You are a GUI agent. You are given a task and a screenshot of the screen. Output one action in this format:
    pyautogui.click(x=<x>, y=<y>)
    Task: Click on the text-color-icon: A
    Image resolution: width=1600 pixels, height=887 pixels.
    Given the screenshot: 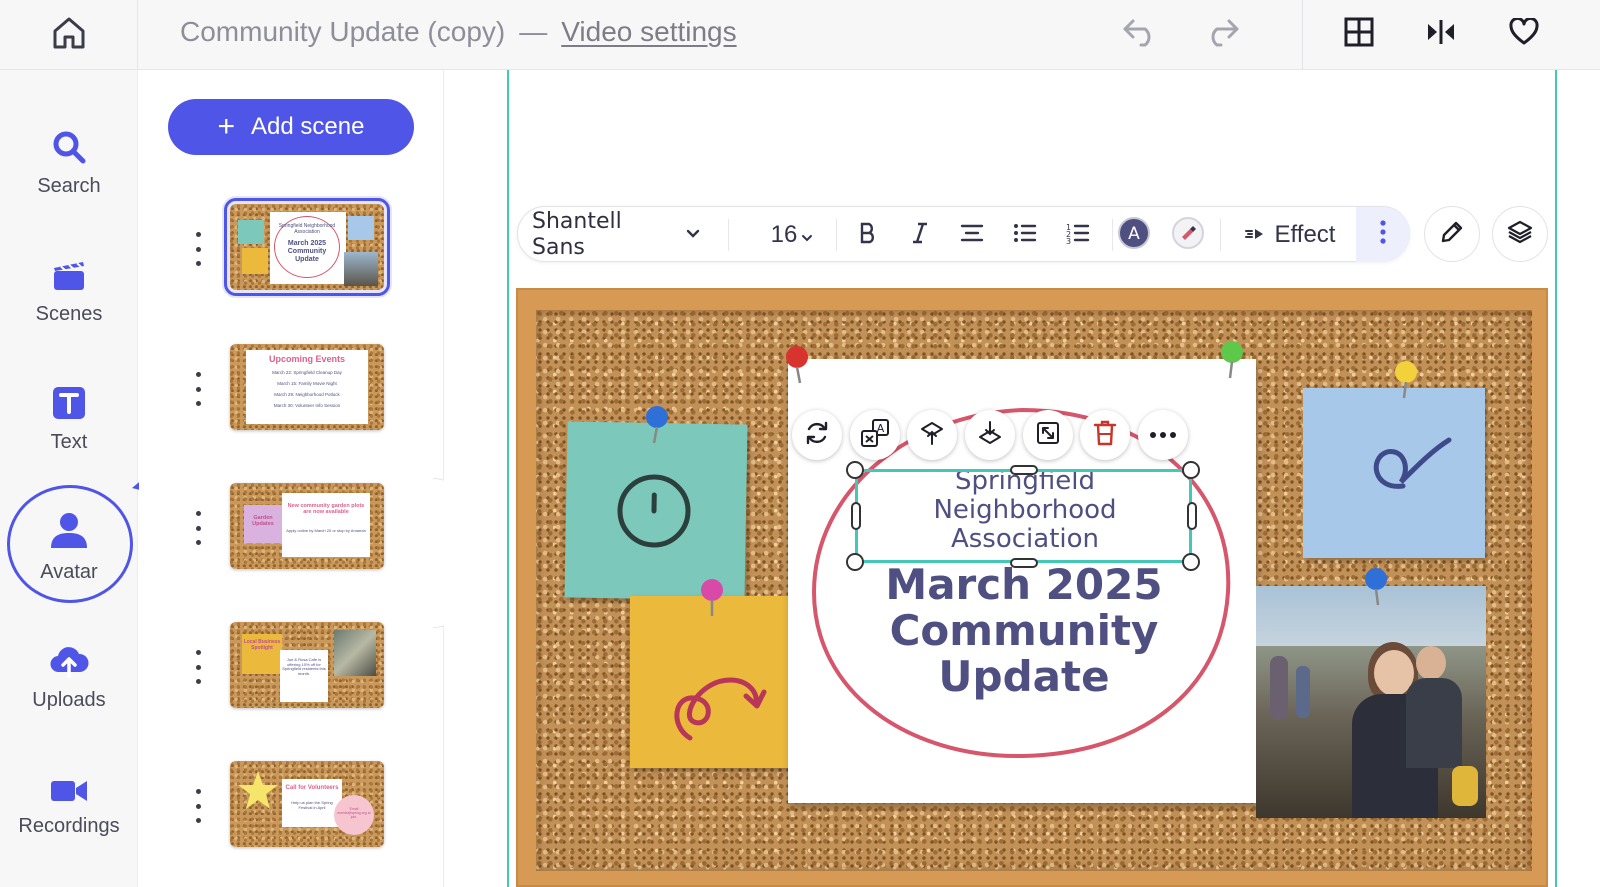 What is the action you would take?
    pyautogui.click(x=1134, y=235)
    